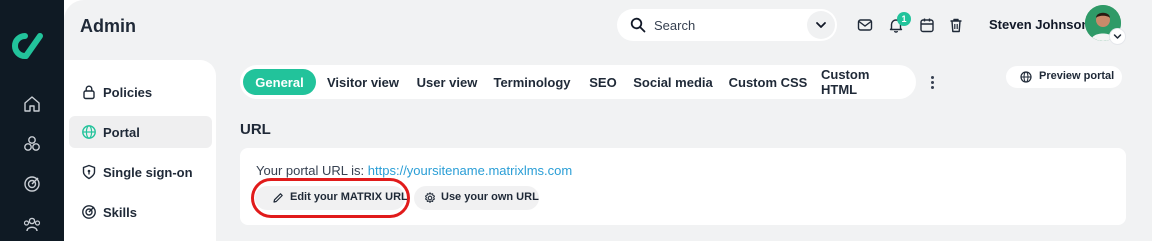 The height and width of the screenshot is (241, 1152). I want to click on tab-user-view: User view, so click(447, 82).